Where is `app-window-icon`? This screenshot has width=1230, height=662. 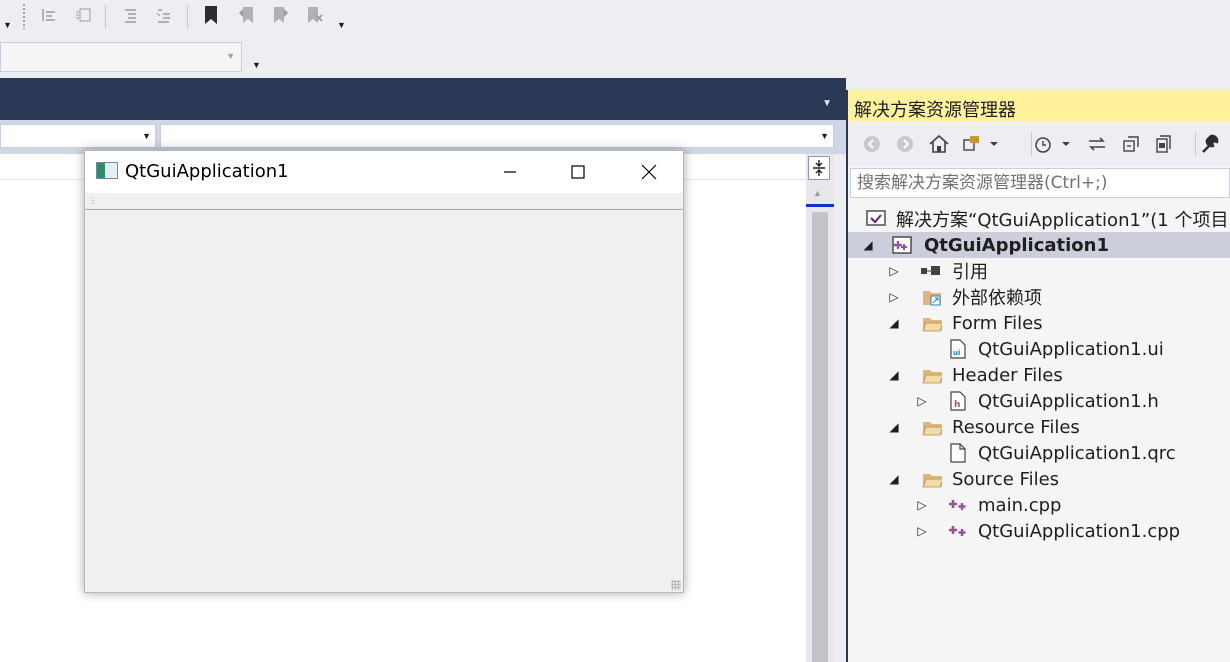
app-window-icon is located at coordinates (107, 170).